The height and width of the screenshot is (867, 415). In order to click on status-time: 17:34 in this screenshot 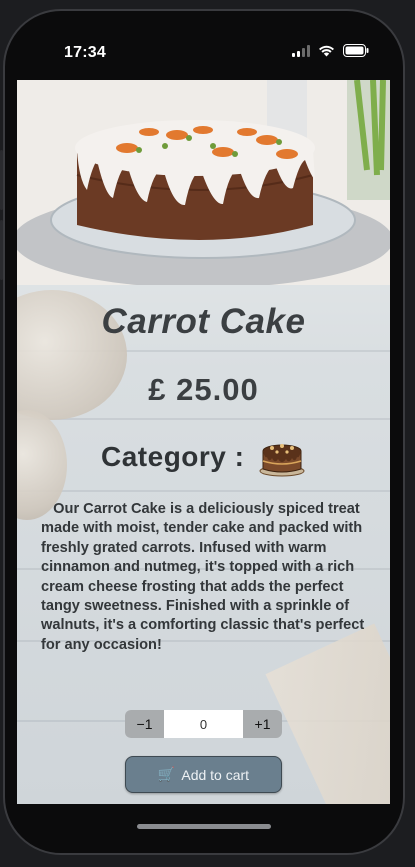, I will do `click(85, 52)`.